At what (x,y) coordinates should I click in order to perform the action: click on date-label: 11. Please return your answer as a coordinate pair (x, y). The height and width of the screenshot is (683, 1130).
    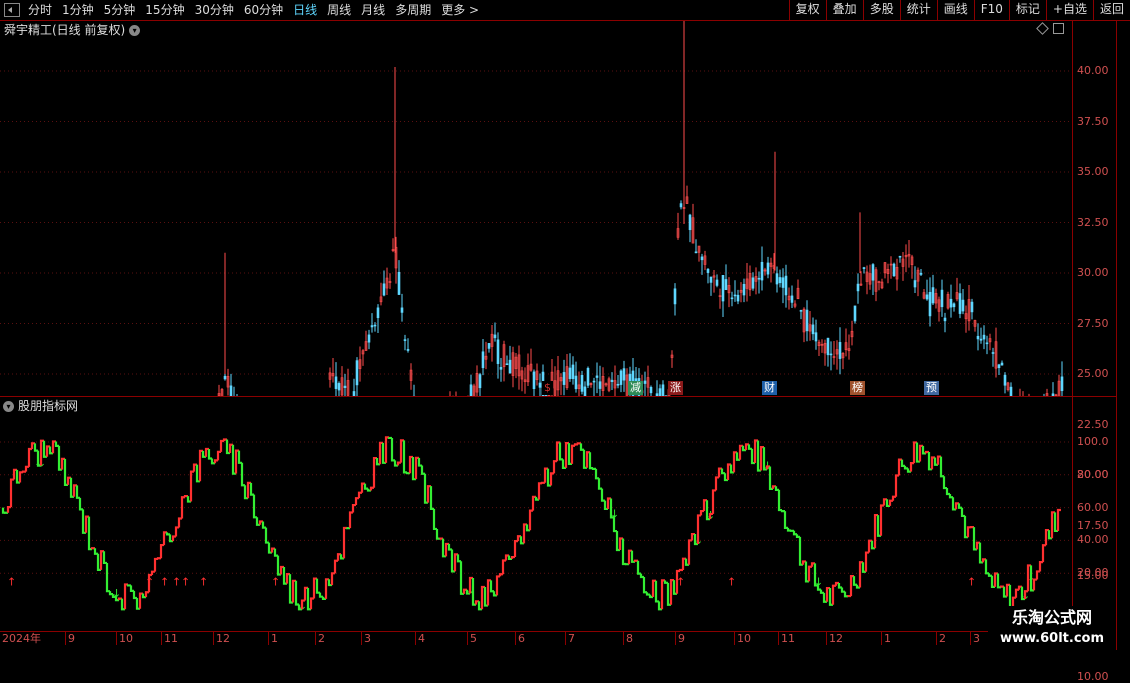
    Looking at the image, I should click on (171, 639).